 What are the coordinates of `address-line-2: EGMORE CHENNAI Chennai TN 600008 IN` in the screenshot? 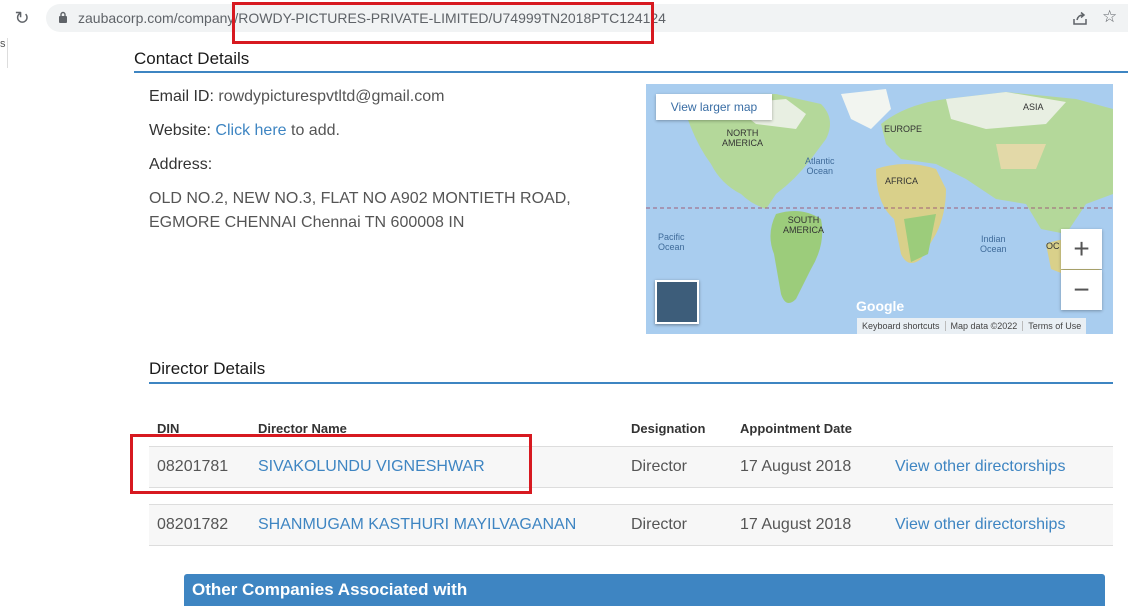 It's located at (307, 222).